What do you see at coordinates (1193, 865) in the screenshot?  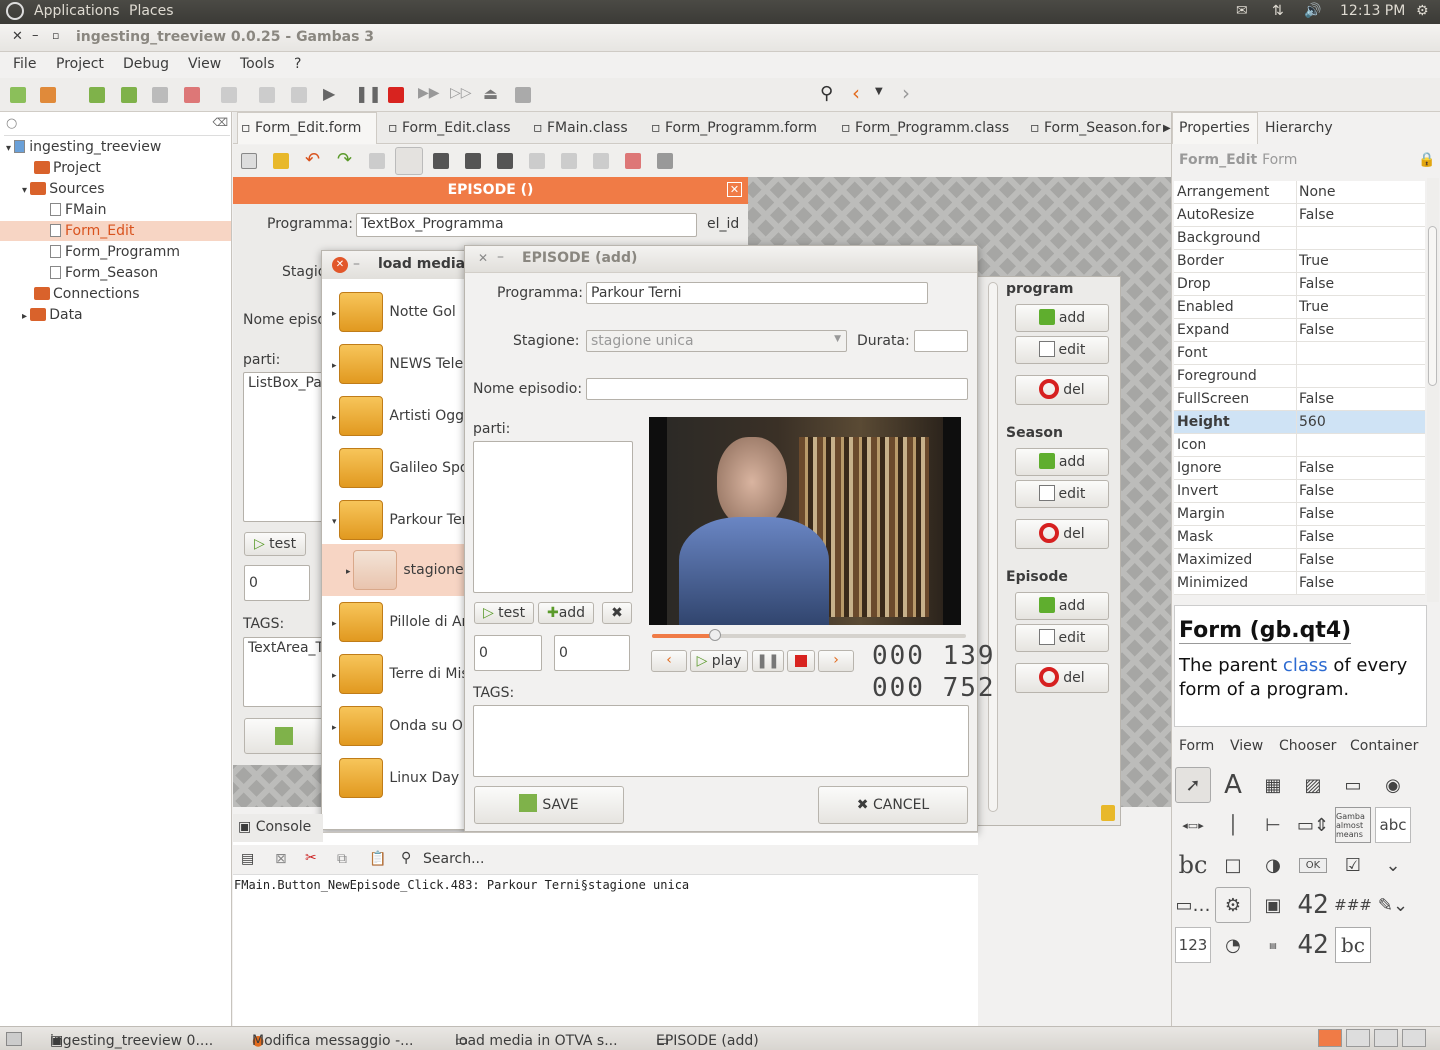 I see `textlabel-tool-icon: bc` at bounding box center [1193, 865].